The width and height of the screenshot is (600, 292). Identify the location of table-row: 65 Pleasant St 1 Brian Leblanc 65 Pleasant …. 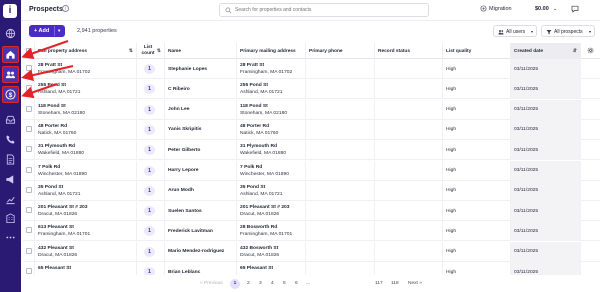
(311, 268).